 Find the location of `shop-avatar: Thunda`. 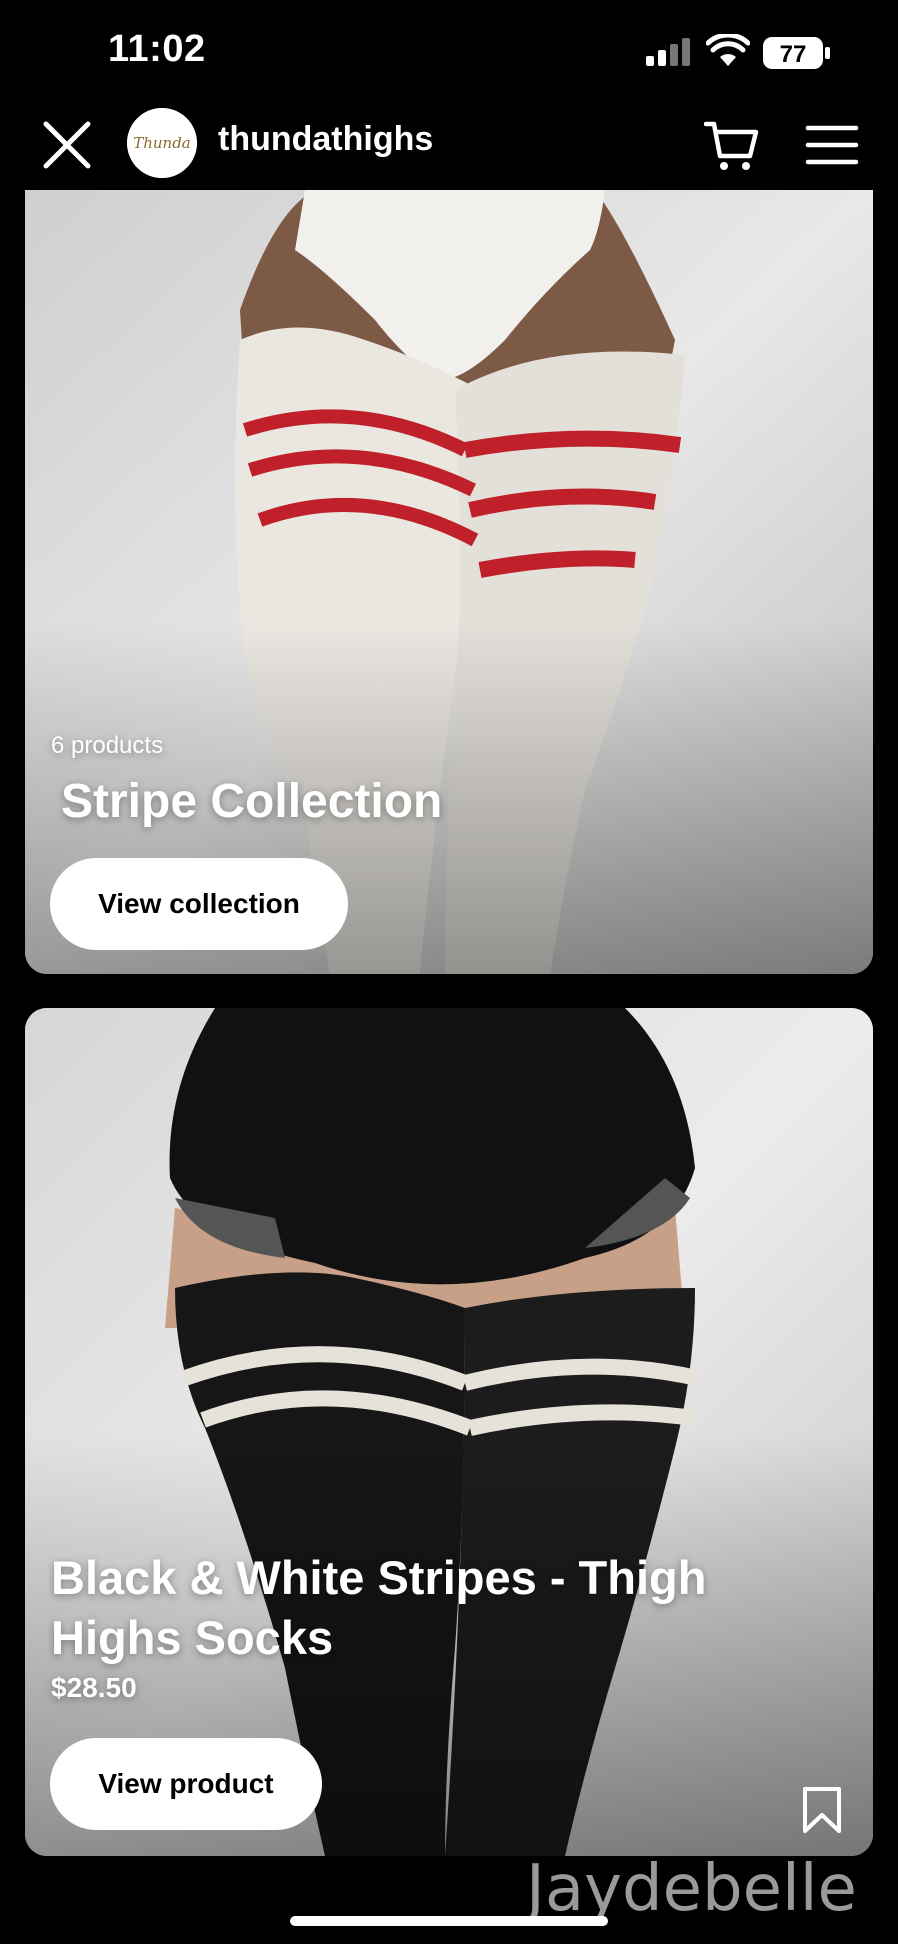

shop-avatar: Thunda is located at coordinates (162, 143).